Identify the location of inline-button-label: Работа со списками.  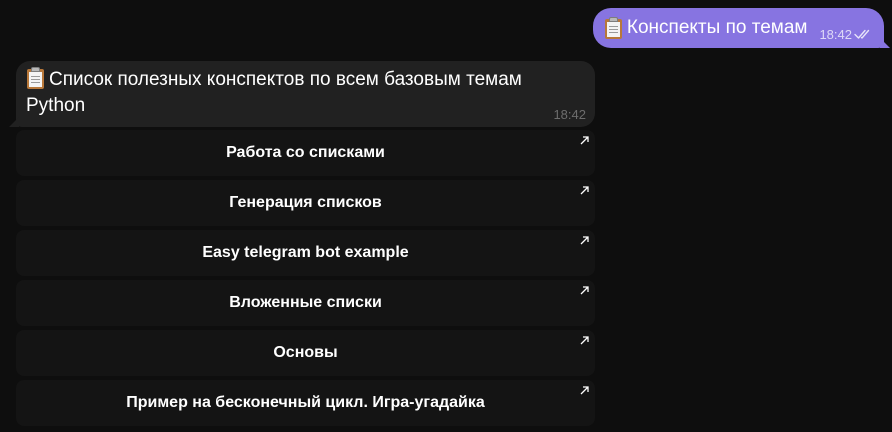
(305, 152).